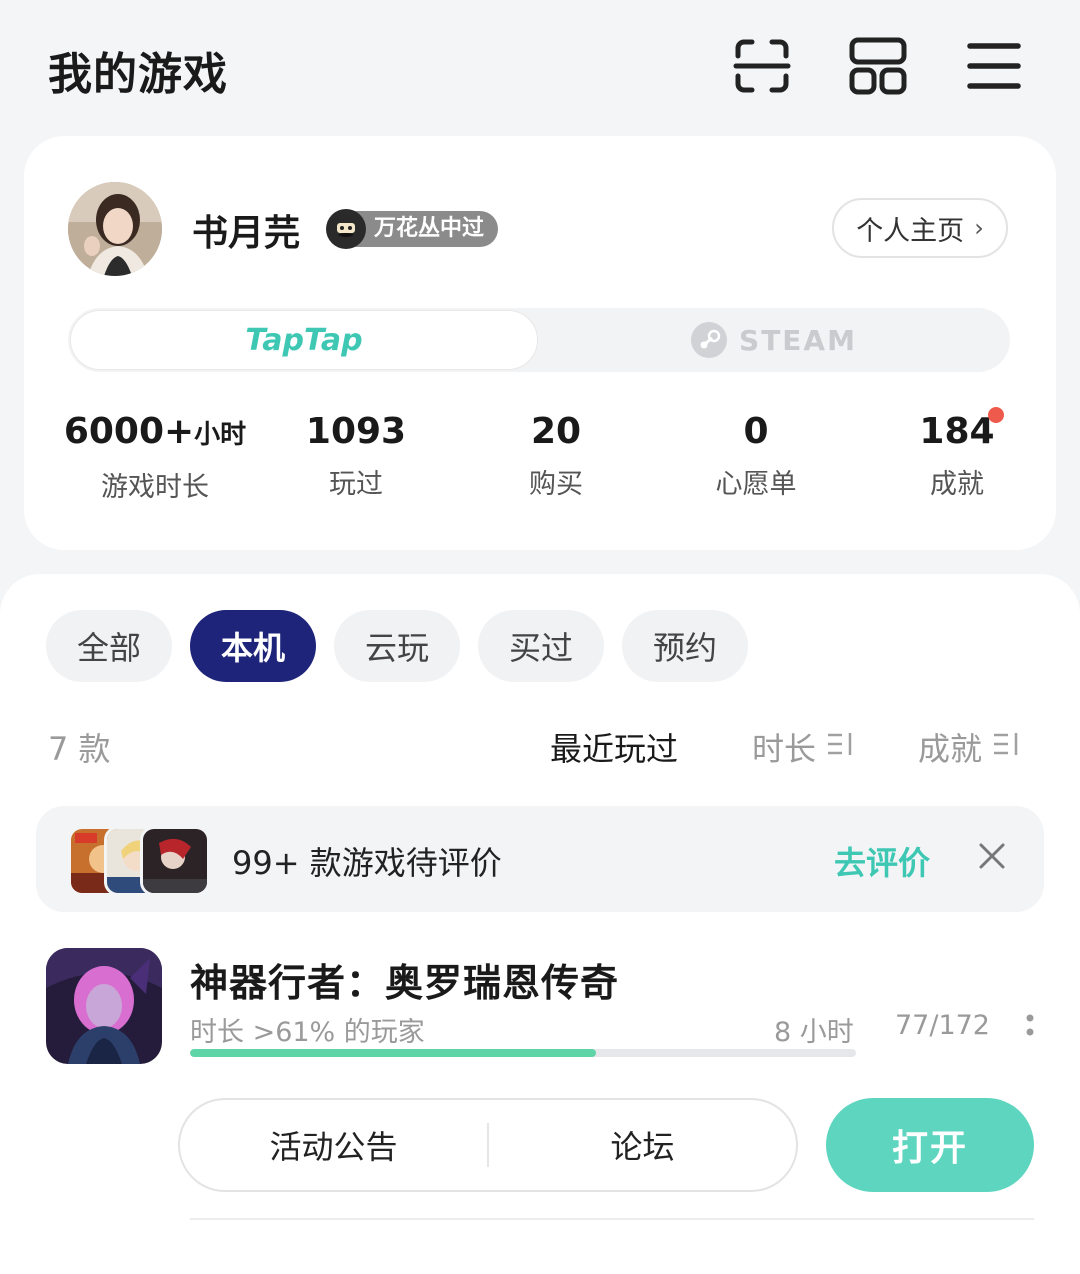 The image size is (1080, 1274). Describe the element at coordinates (488, 1145) in the screenshot. I see `game-actions: 活动公告 论坛` at that location.